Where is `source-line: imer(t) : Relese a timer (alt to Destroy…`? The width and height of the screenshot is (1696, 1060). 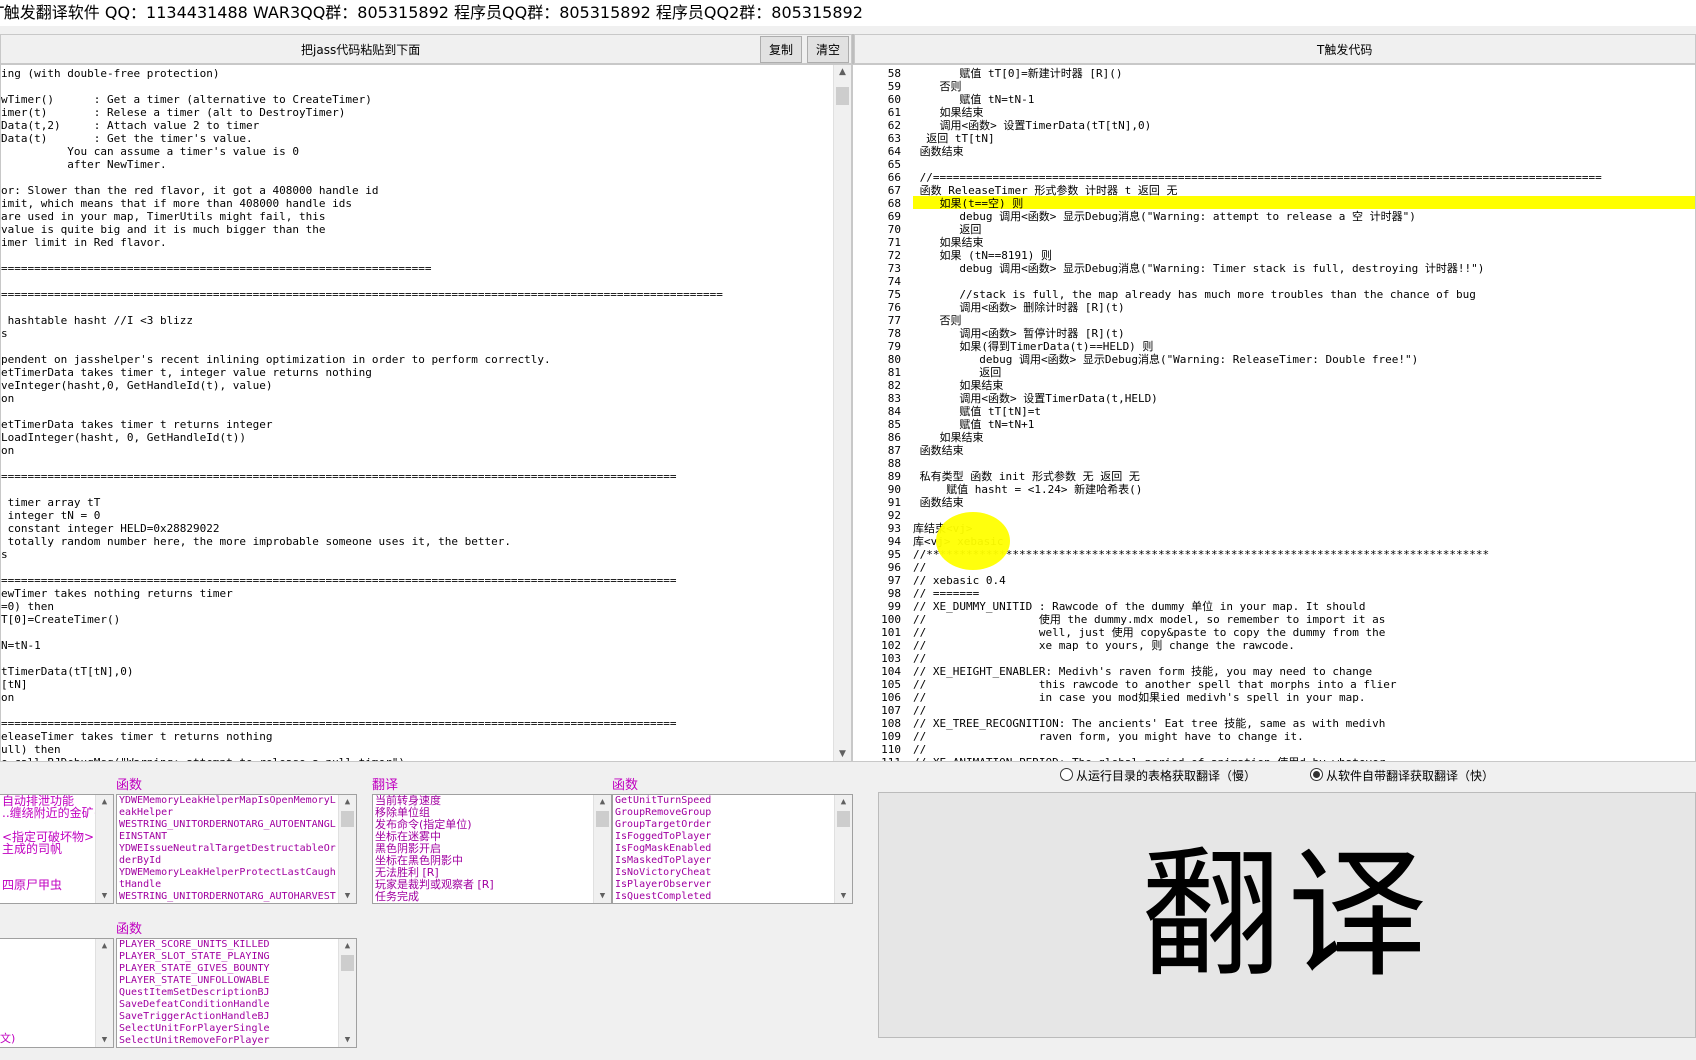 source-line: imer(t) : Relese a timer (alt to Destroy… is located at coordinates (173, 112).